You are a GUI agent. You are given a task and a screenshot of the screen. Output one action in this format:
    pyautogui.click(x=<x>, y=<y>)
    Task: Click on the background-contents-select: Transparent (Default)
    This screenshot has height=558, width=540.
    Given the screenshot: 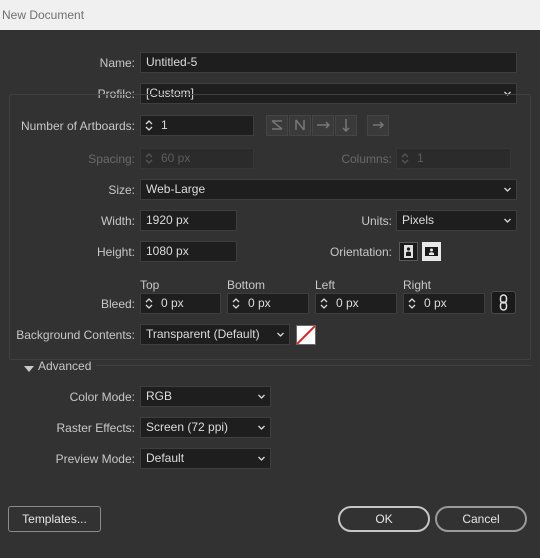 What is the action you would take?
    pyautogui.click(x=215, y=334)
    